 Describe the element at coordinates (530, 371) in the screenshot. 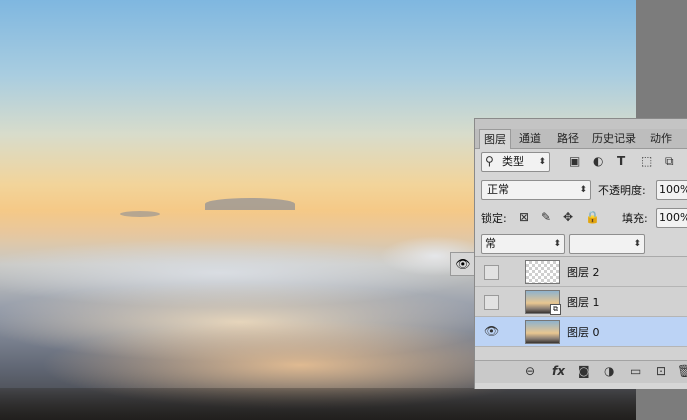

I see `link-icon: ⊖` at that location.